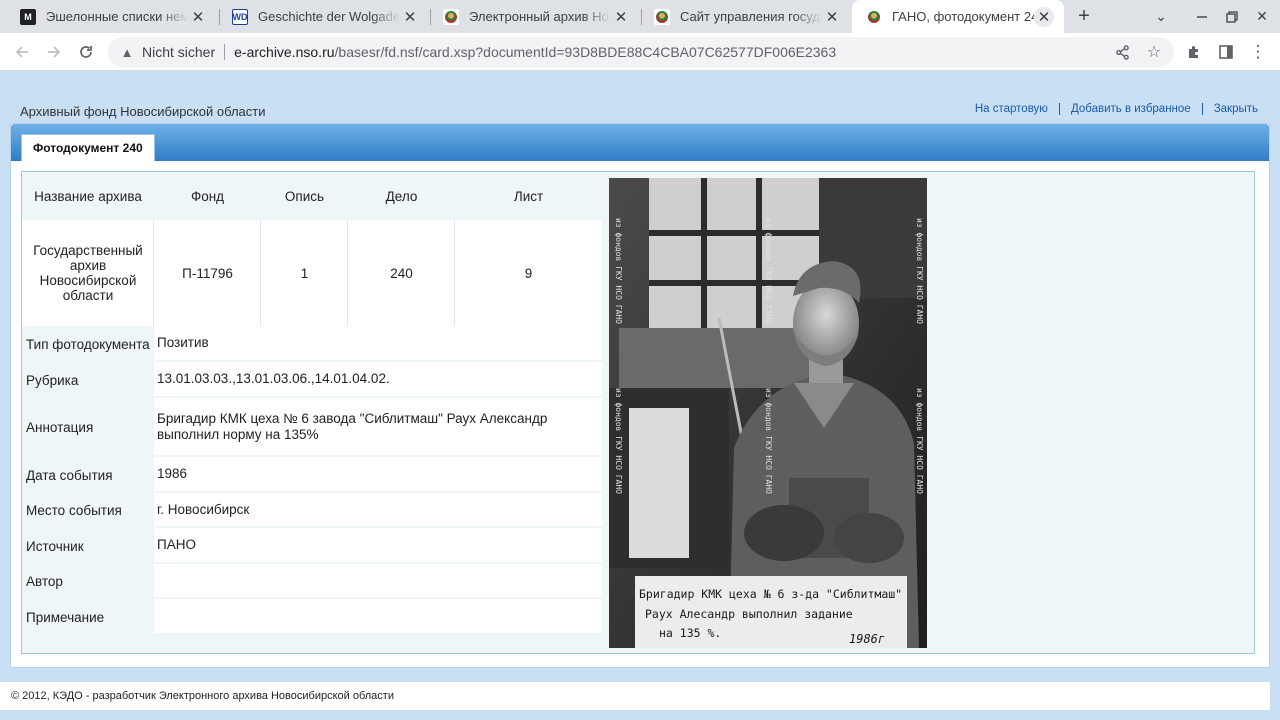  I want to click on field-value: ПАНО, so click(378, 546).